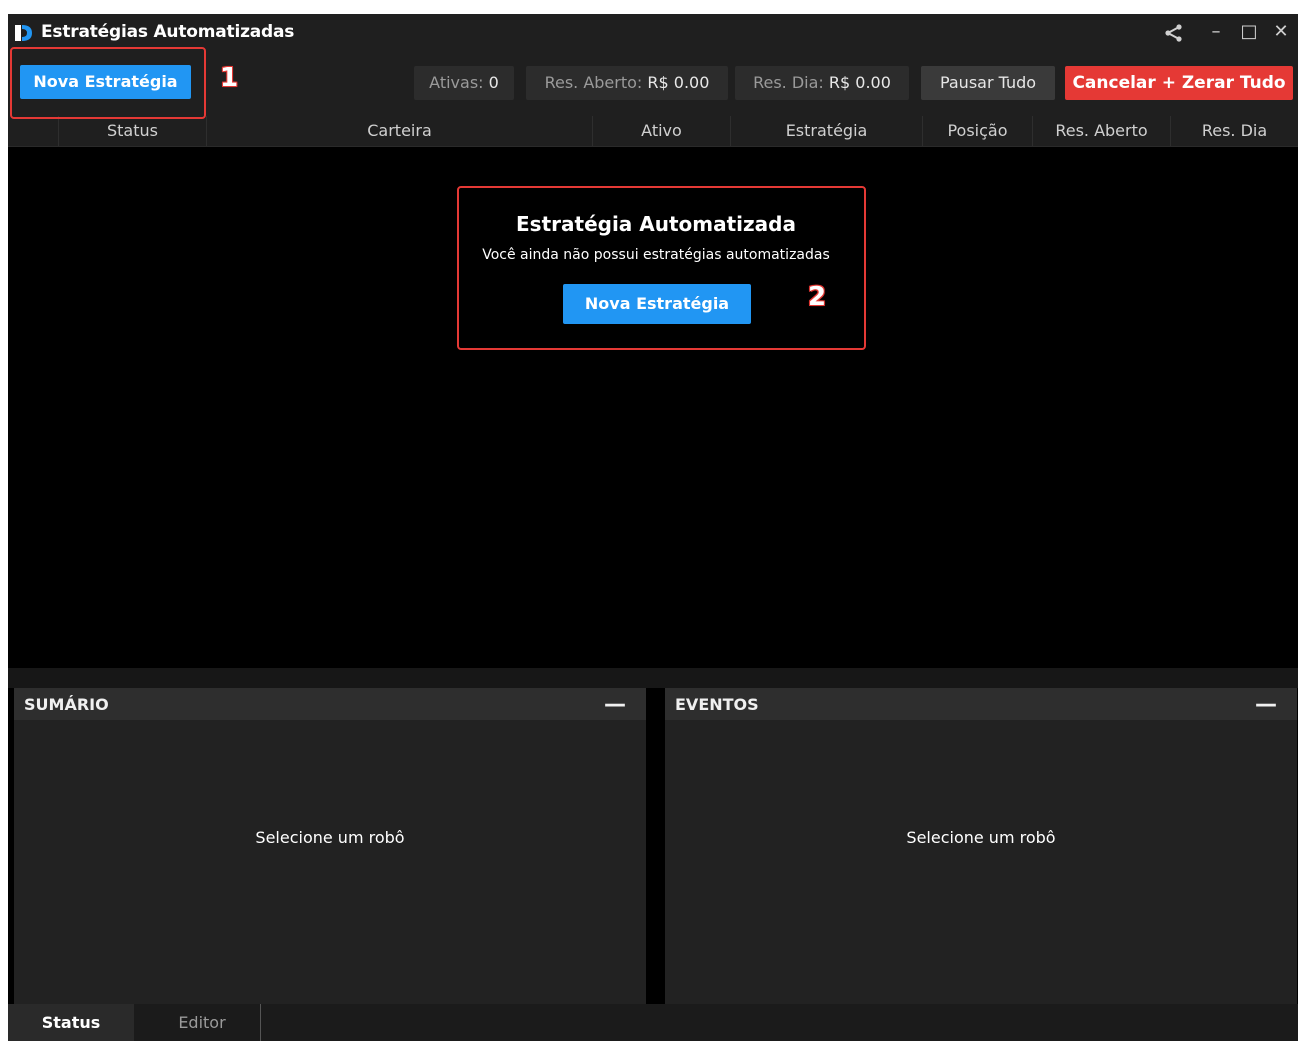  I want to click on splitter, so click(653, 678).